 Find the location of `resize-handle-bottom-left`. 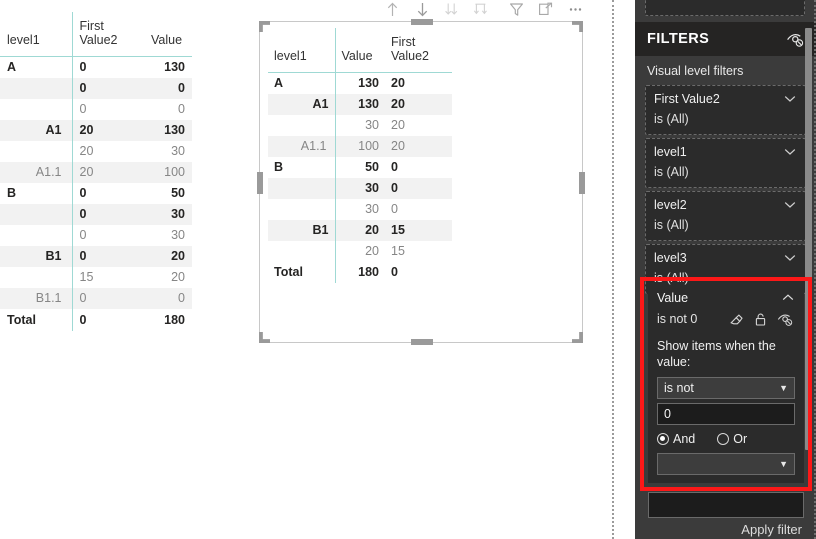

resize-handle-bottom-left is located at coordinates (264, 337).